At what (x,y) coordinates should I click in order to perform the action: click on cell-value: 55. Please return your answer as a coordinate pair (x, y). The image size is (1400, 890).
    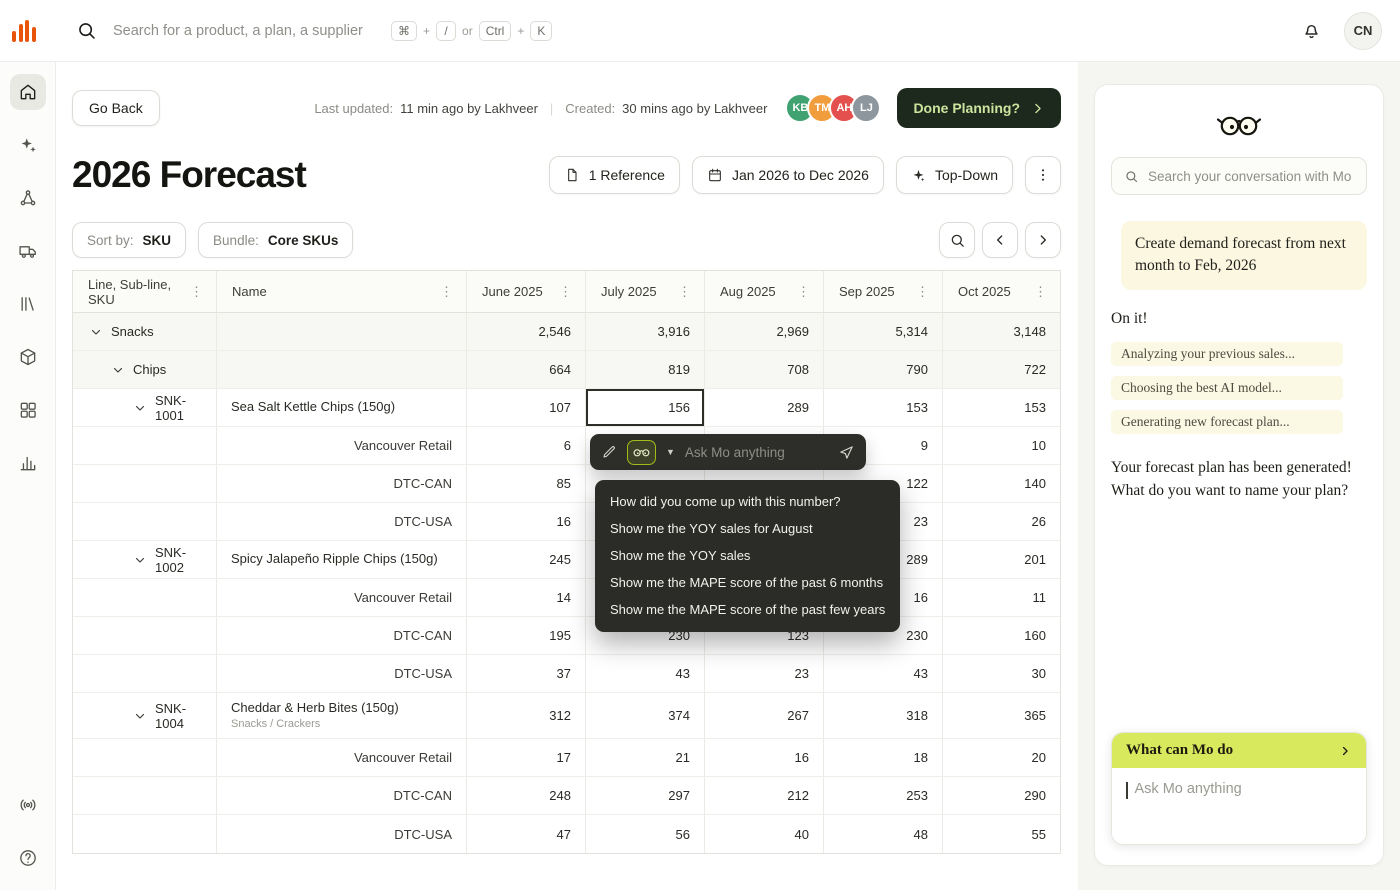
    Looking at the image, I should click on (1001, 834).